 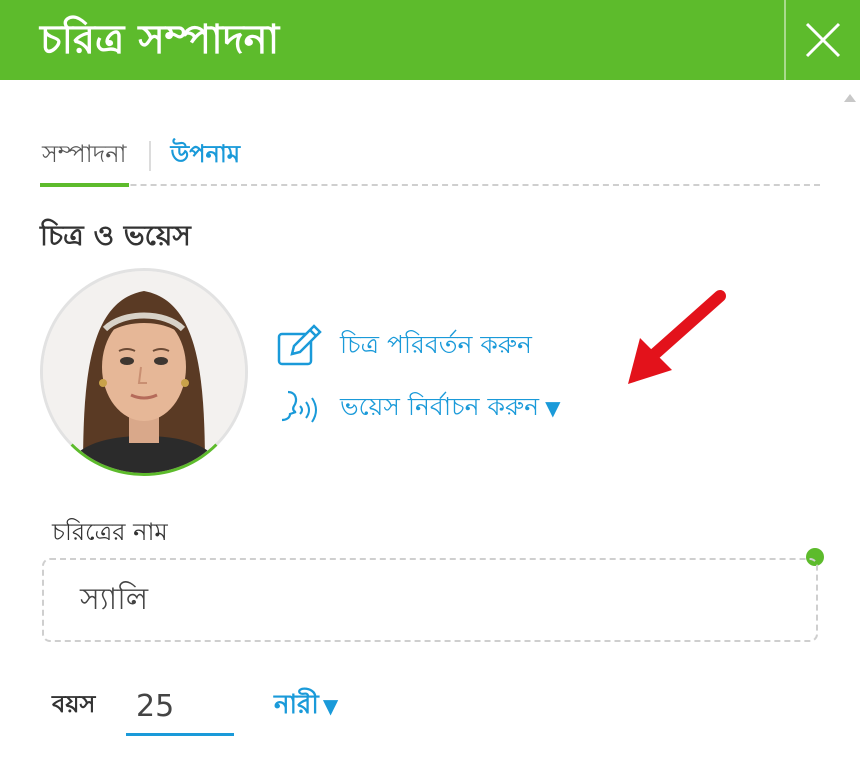 I want to click on age-label: বয়স, so click(x=74, y=704).